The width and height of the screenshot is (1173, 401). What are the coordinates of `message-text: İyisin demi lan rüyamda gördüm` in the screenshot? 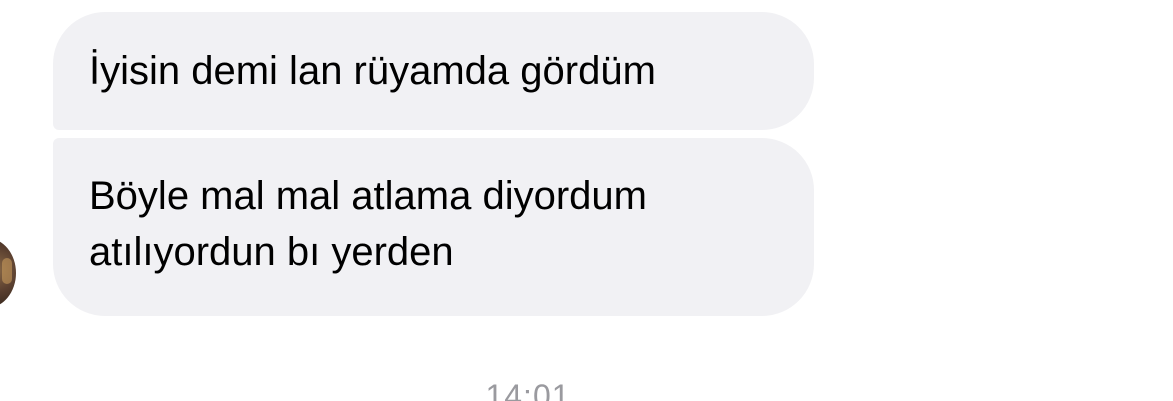 It's located at (372, 71).